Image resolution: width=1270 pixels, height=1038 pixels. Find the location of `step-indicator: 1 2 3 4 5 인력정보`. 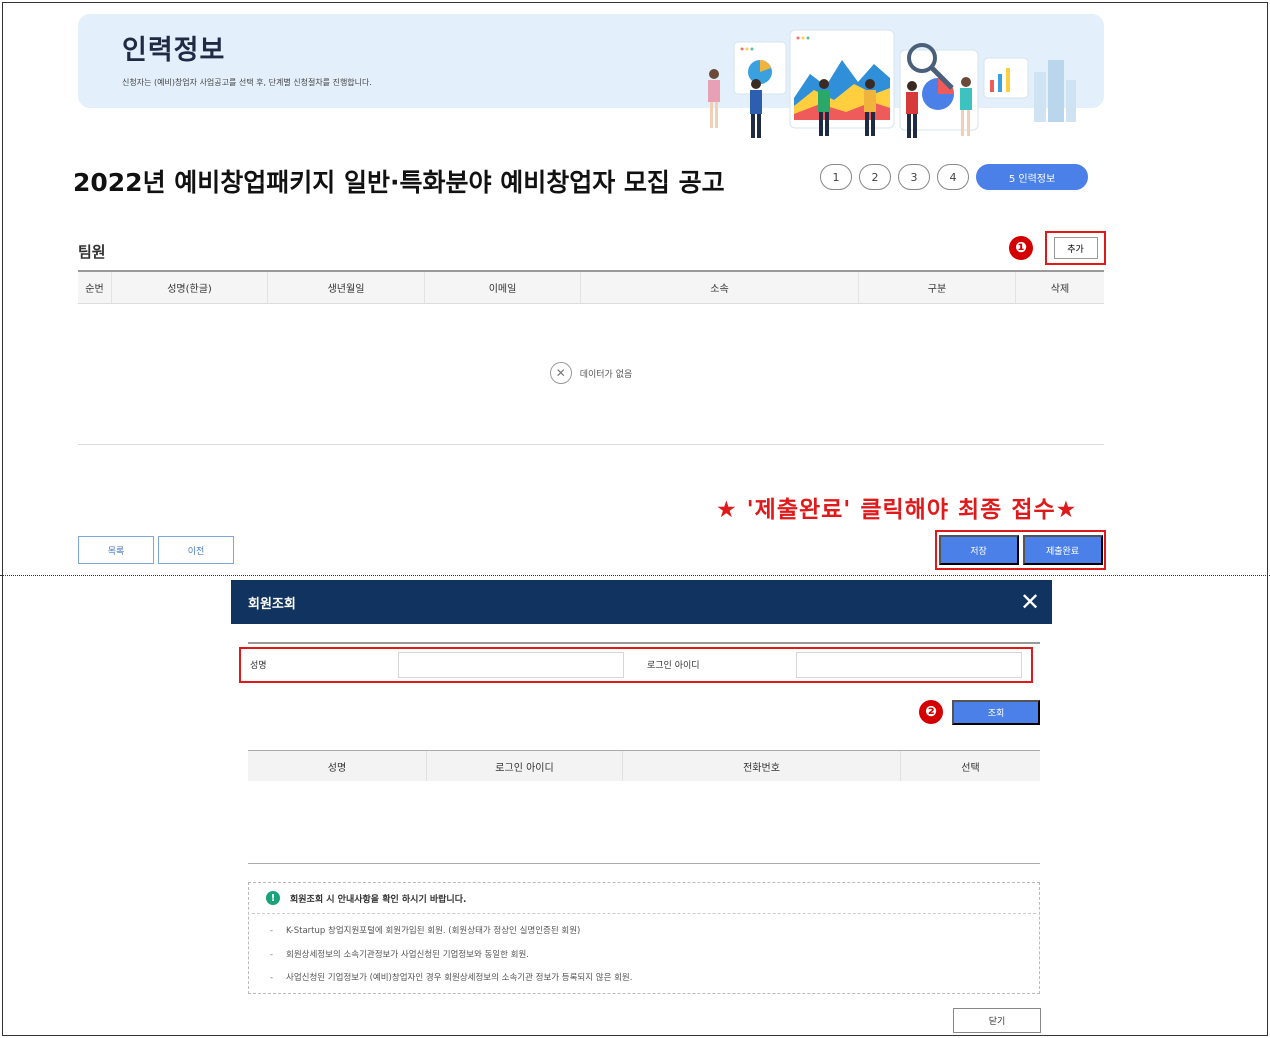

step-indicator: 1 2 3 4 5 인력정보 is located at coordinates (954, 177).